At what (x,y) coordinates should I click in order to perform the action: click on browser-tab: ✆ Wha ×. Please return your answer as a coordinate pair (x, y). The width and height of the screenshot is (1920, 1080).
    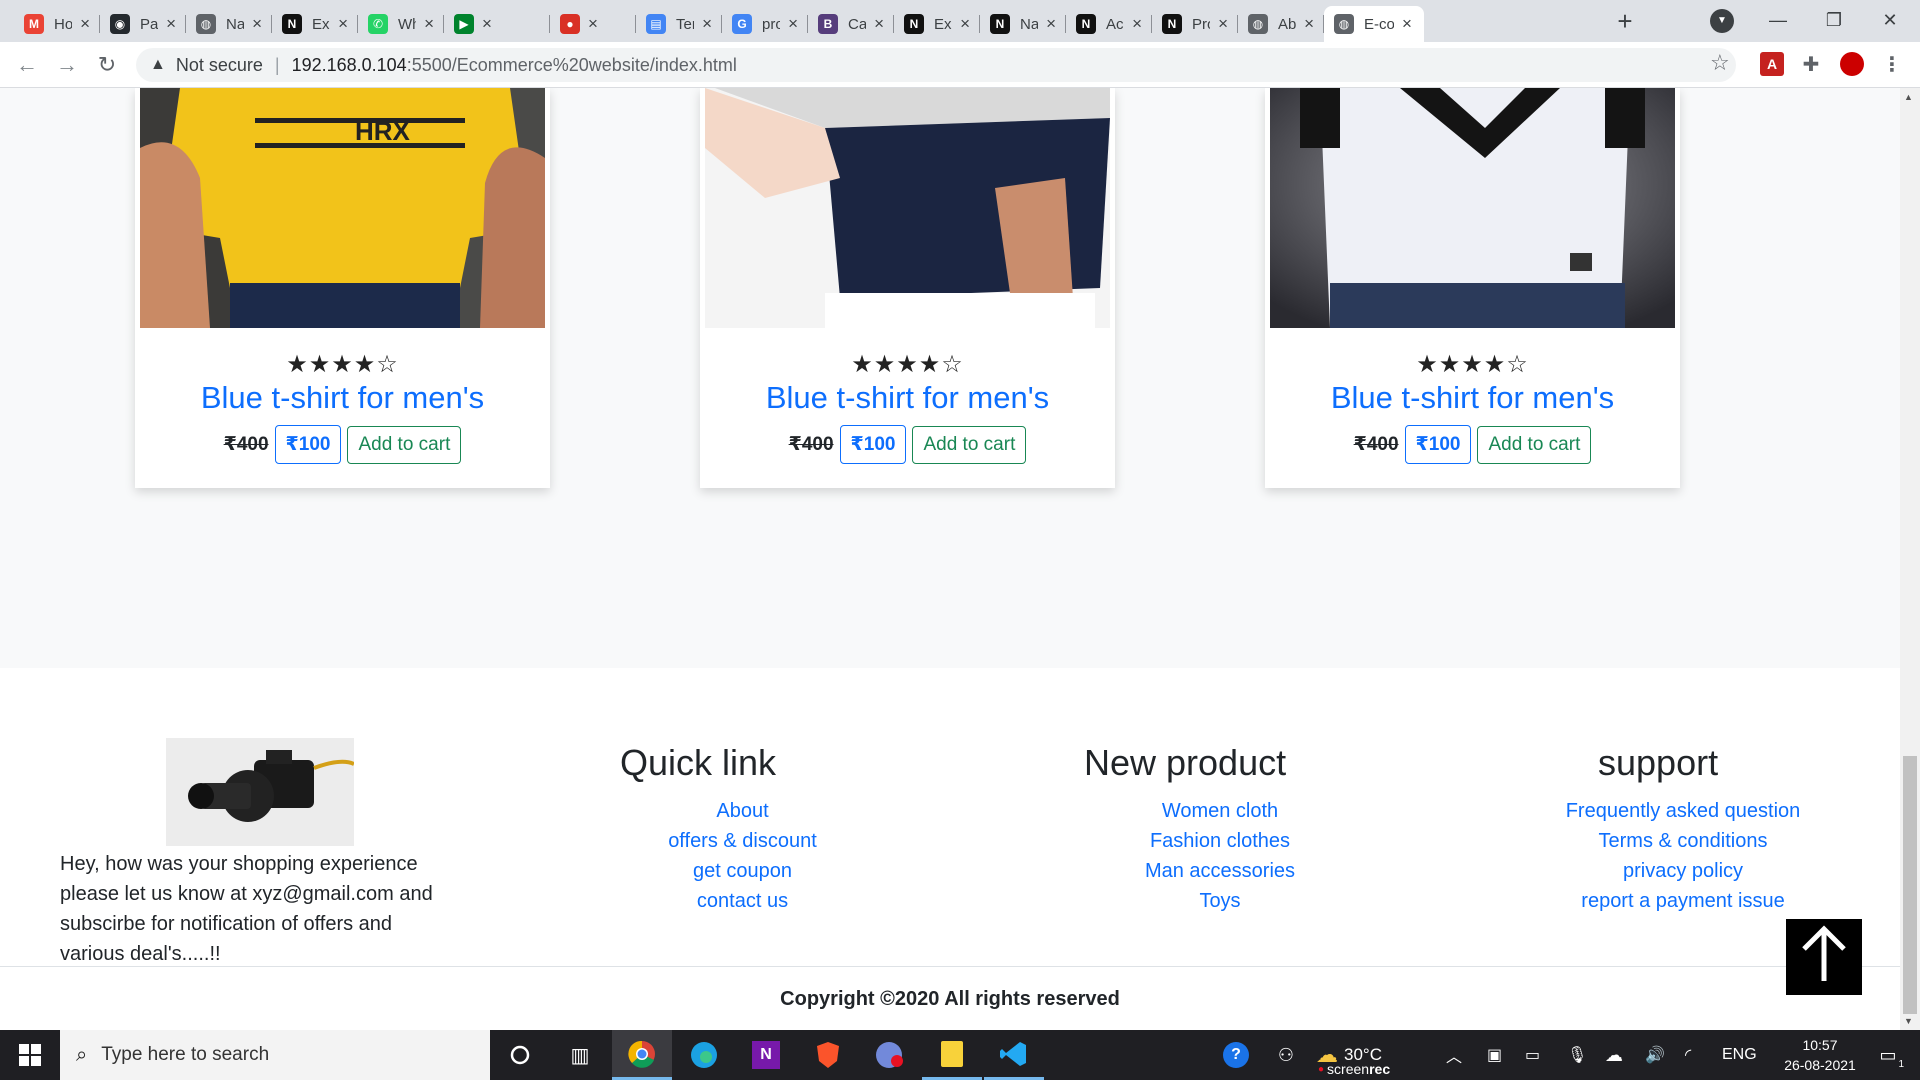
    Looking at the image, I should click on (401, 24).